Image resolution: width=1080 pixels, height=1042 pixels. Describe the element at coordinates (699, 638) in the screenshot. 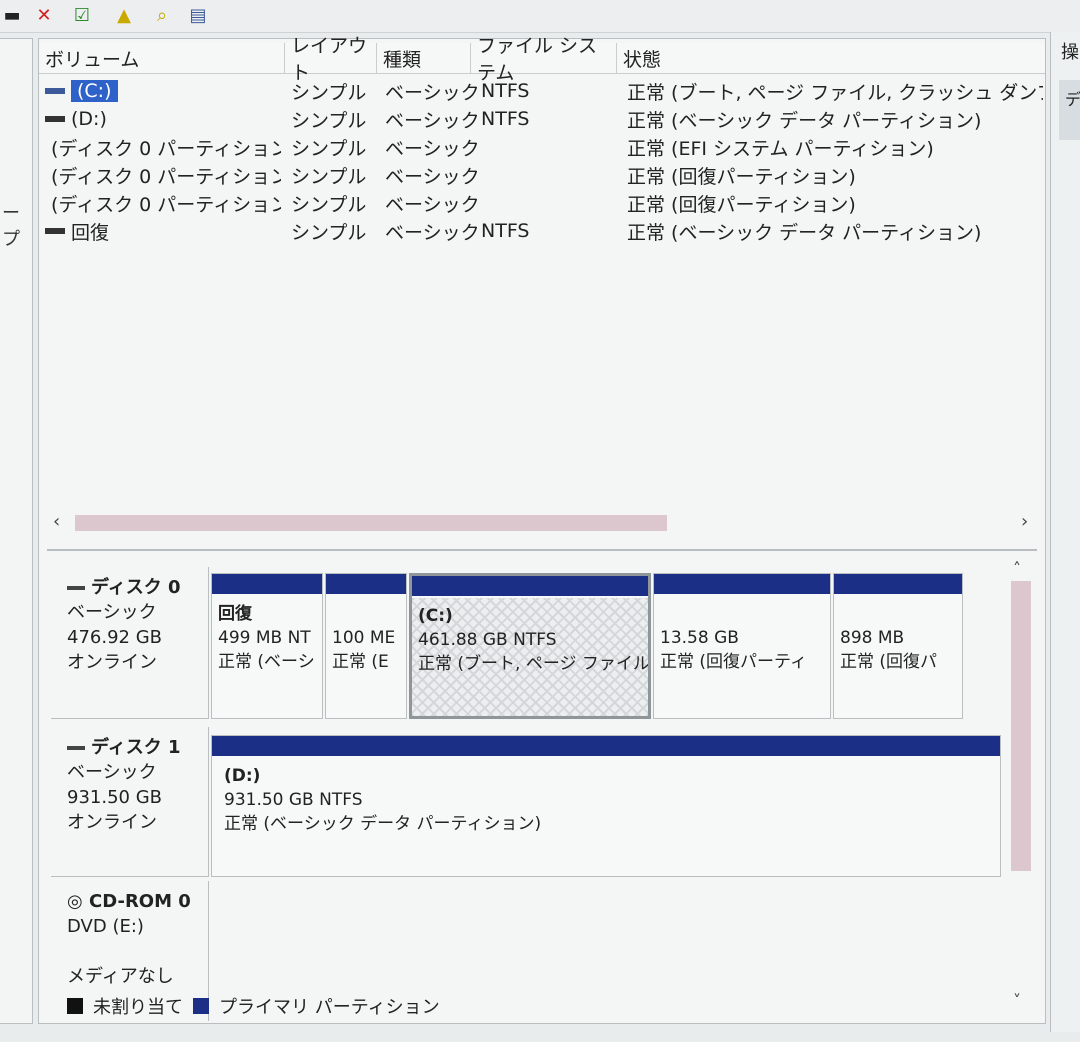

I see `partition-size: 13.58 GB` at that location.